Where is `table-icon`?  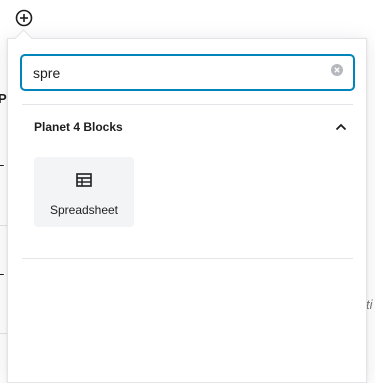 table-icon is located at coordinates (84, 180).